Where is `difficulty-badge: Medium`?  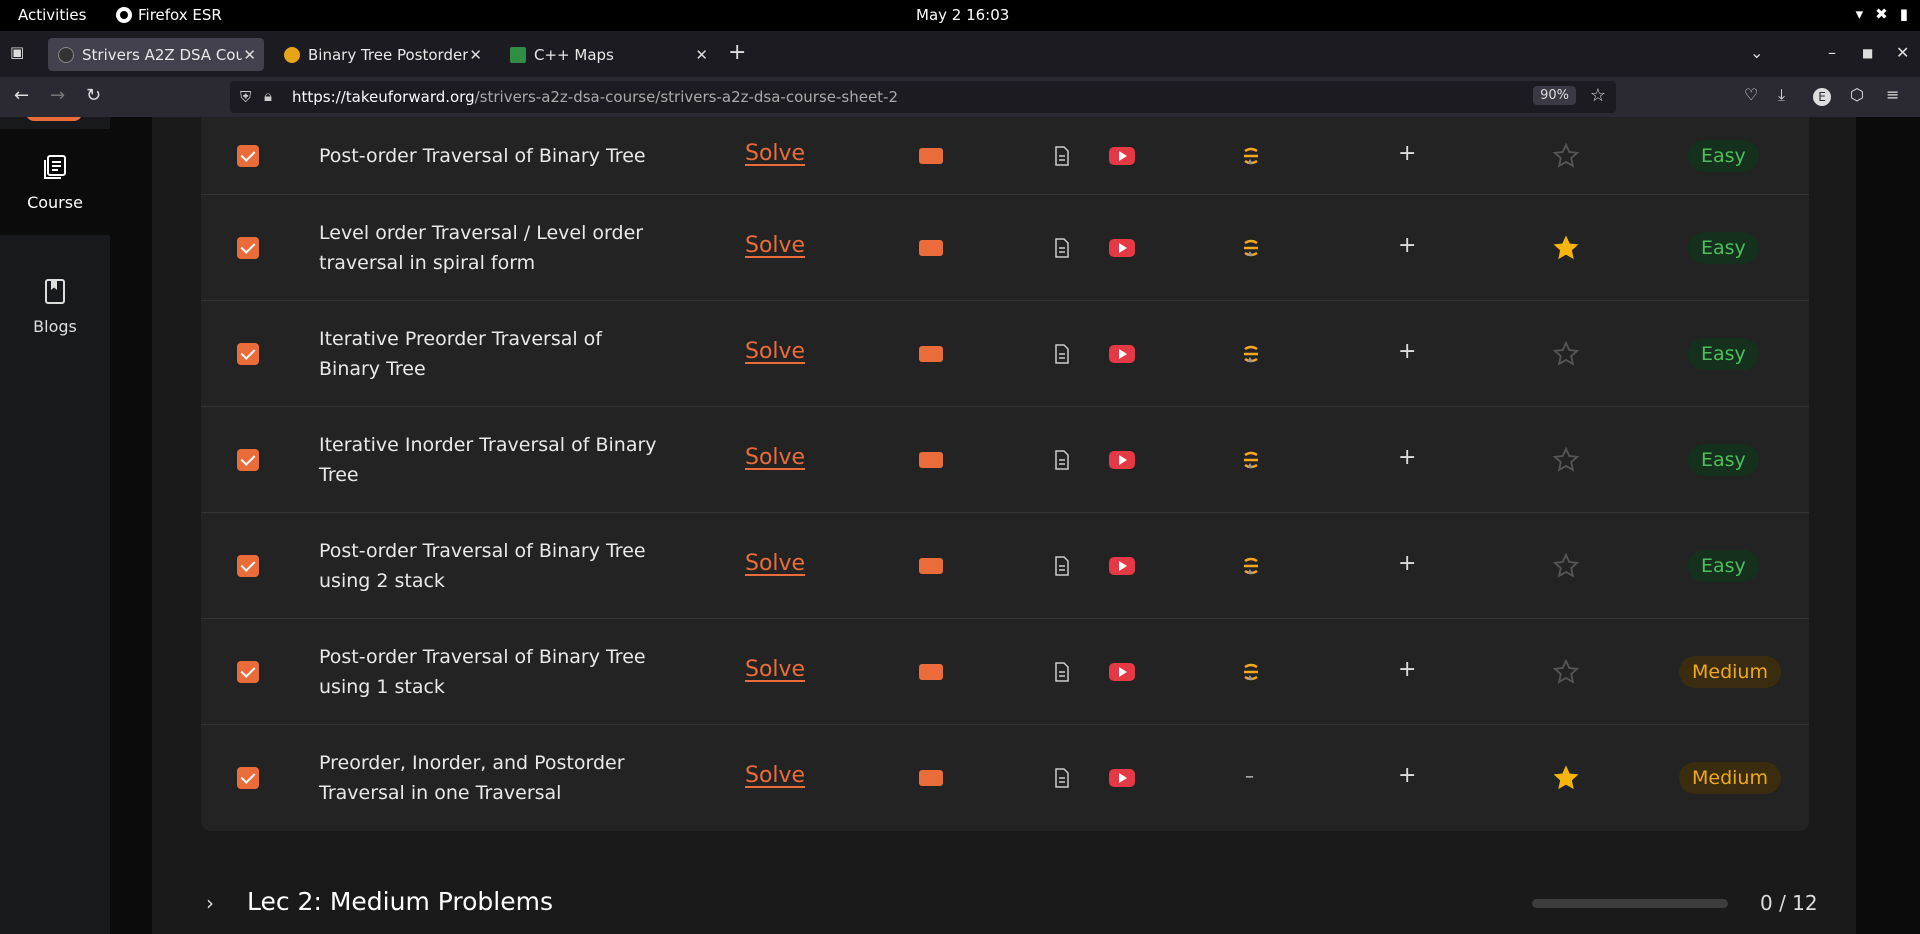 difficulty-badge: Medium is located at coordinates (1730, 778).